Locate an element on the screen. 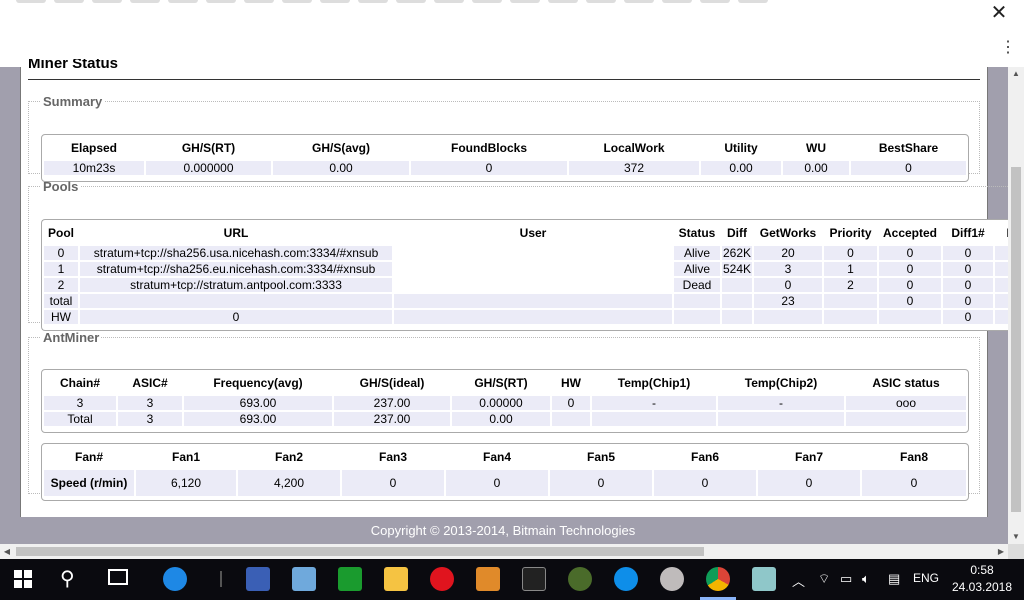 The height and width of the screenshot is (600, 1024). chain-header-cell: GH/S(RT) is located at coordinates (501, 383).